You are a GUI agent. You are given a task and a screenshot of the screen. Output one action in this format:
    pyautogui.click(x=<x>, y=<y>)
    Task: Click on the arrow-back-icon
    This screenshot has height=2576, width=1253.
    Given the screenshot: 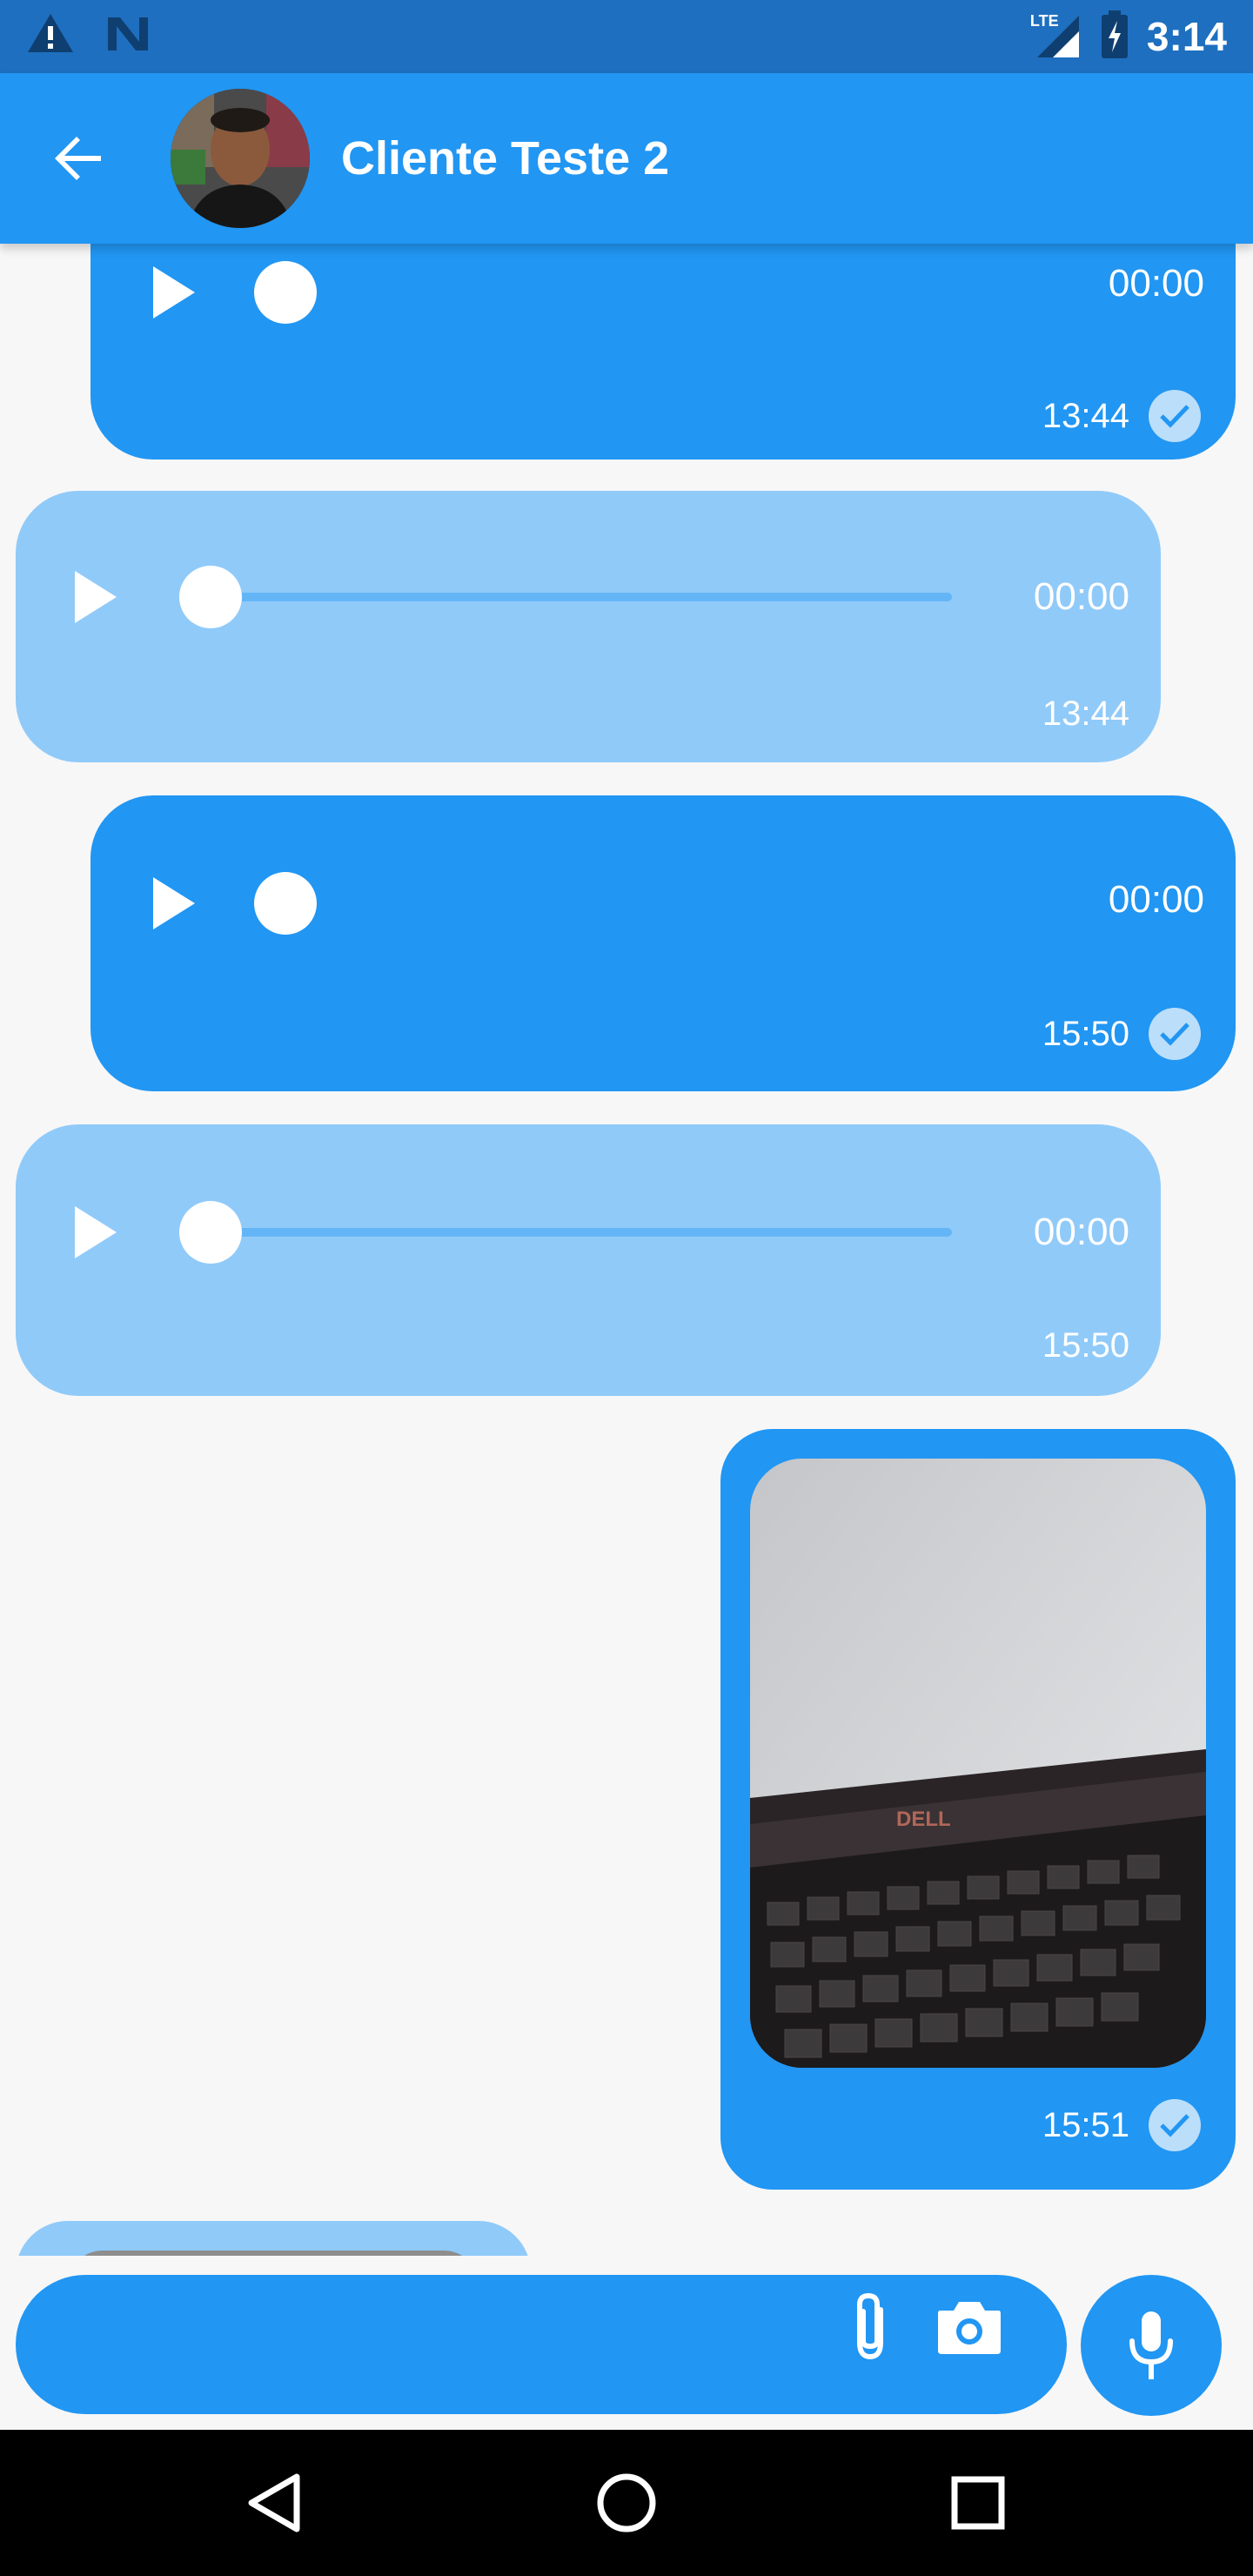 What is the action you would take?
    pyautogui.click(x=78, y=158)
    